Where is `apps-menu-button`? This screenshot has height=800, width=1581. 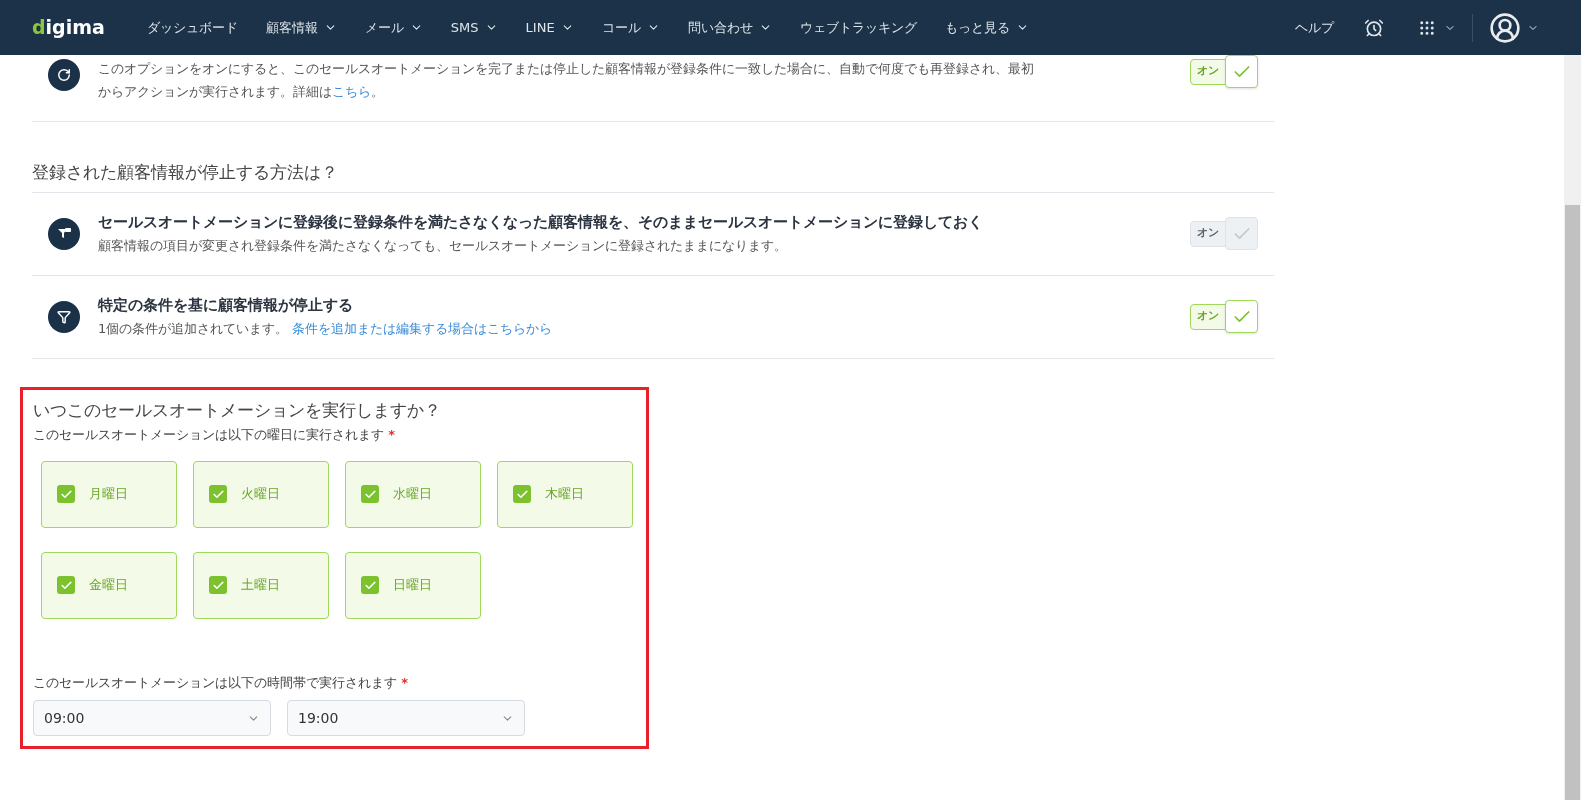
apps-menu-button is located at coordinates (1437, 27).